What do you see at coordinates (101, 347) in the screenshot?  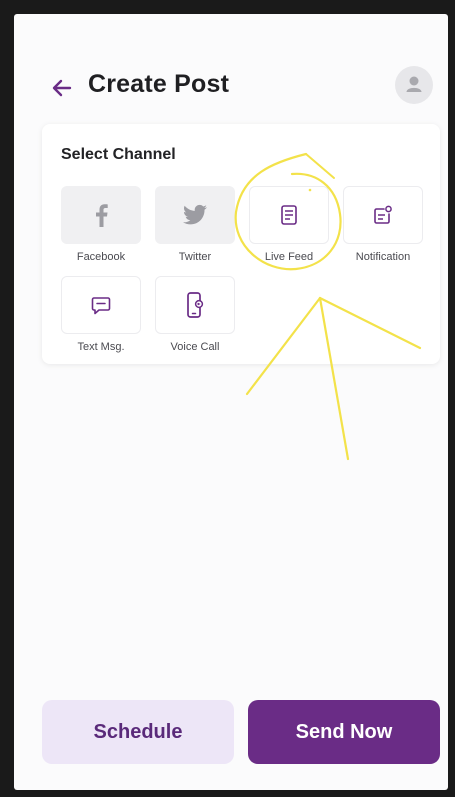 I see `channel-label: Text Msg.` at bounding box center [101, 347].